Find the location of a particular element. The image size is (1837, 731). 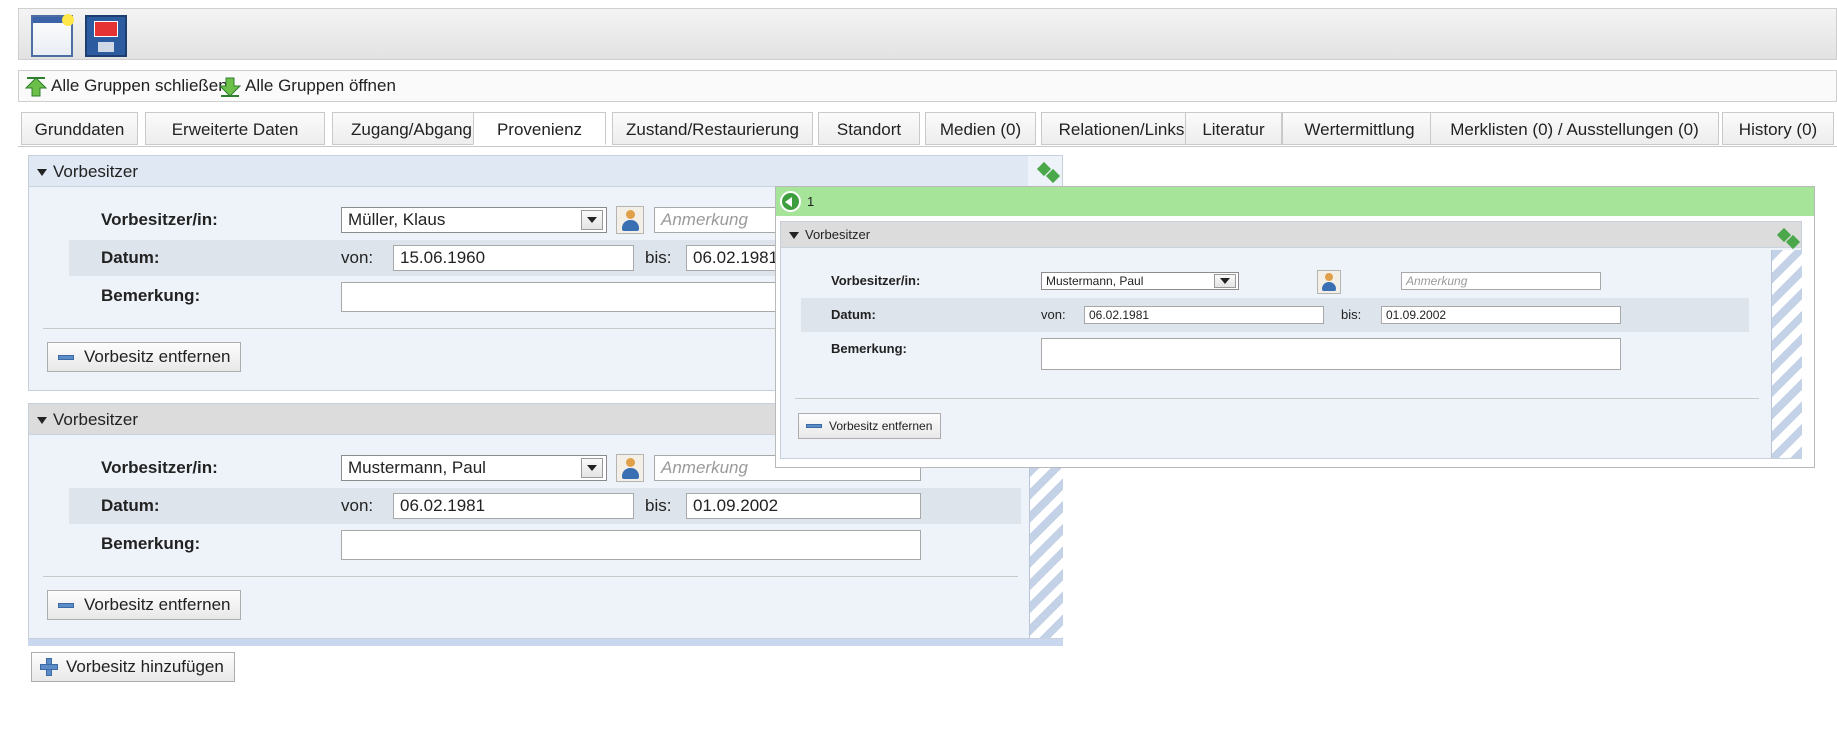

section-header: Vorbesitzer is located at coordinates (528, 171).